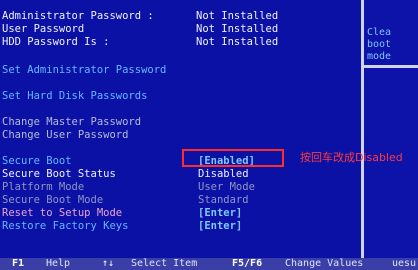  Describe the element at coordinates (59, 174) in the screenshot. I see `secure-boot-status-label: Secure Boot Status` at that location.